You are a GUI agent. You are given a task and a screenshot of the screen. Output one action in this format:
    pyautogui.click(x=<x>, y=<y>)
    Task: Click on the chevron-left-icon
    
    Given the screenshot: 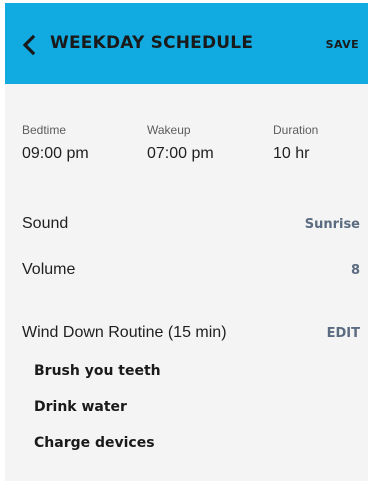 What is the action you would take?
    pyautogui.click(x=29, y=45)
    